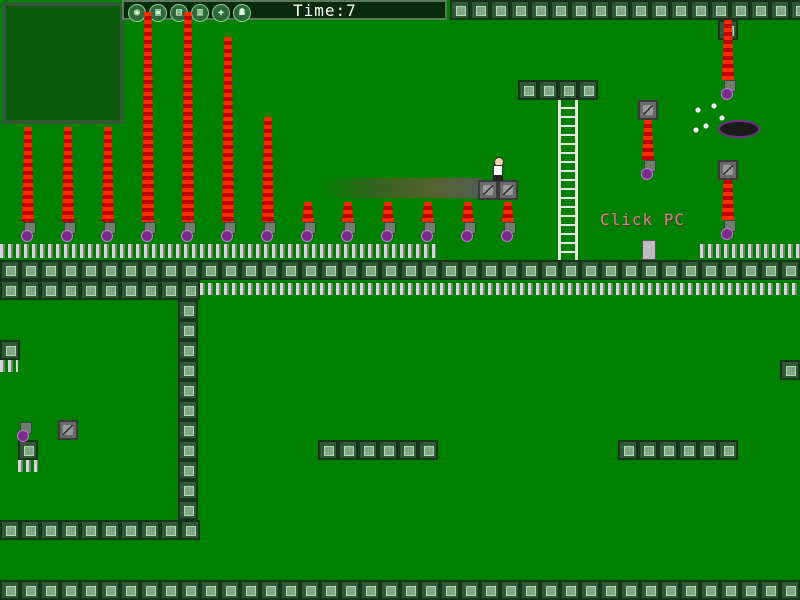 This screenshot has height=600, width=800. Describe the element at coordinates (137, 13) in the screenshot. I see `circle-icon: ◉` at that location.